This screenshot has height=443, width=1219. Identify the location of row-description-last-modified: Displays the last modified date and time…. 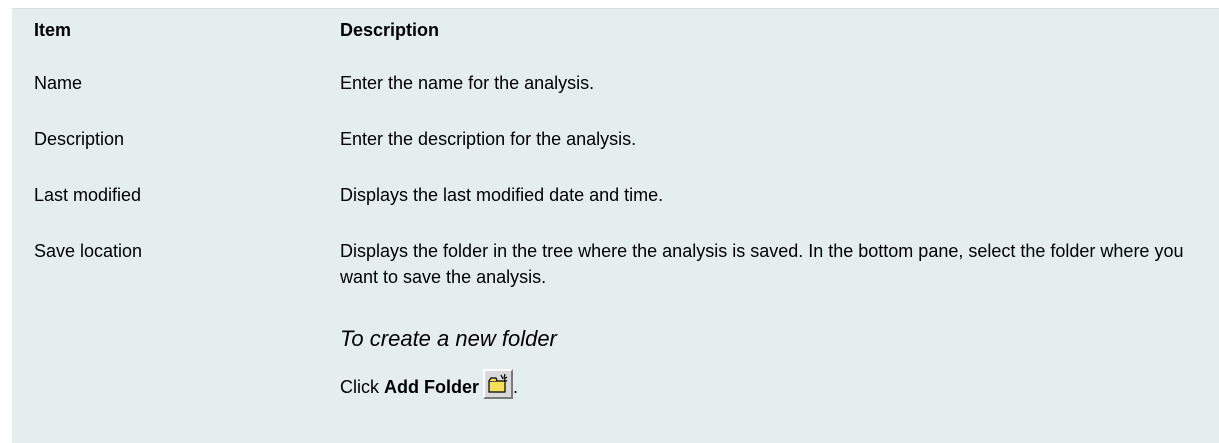
(502, 195).